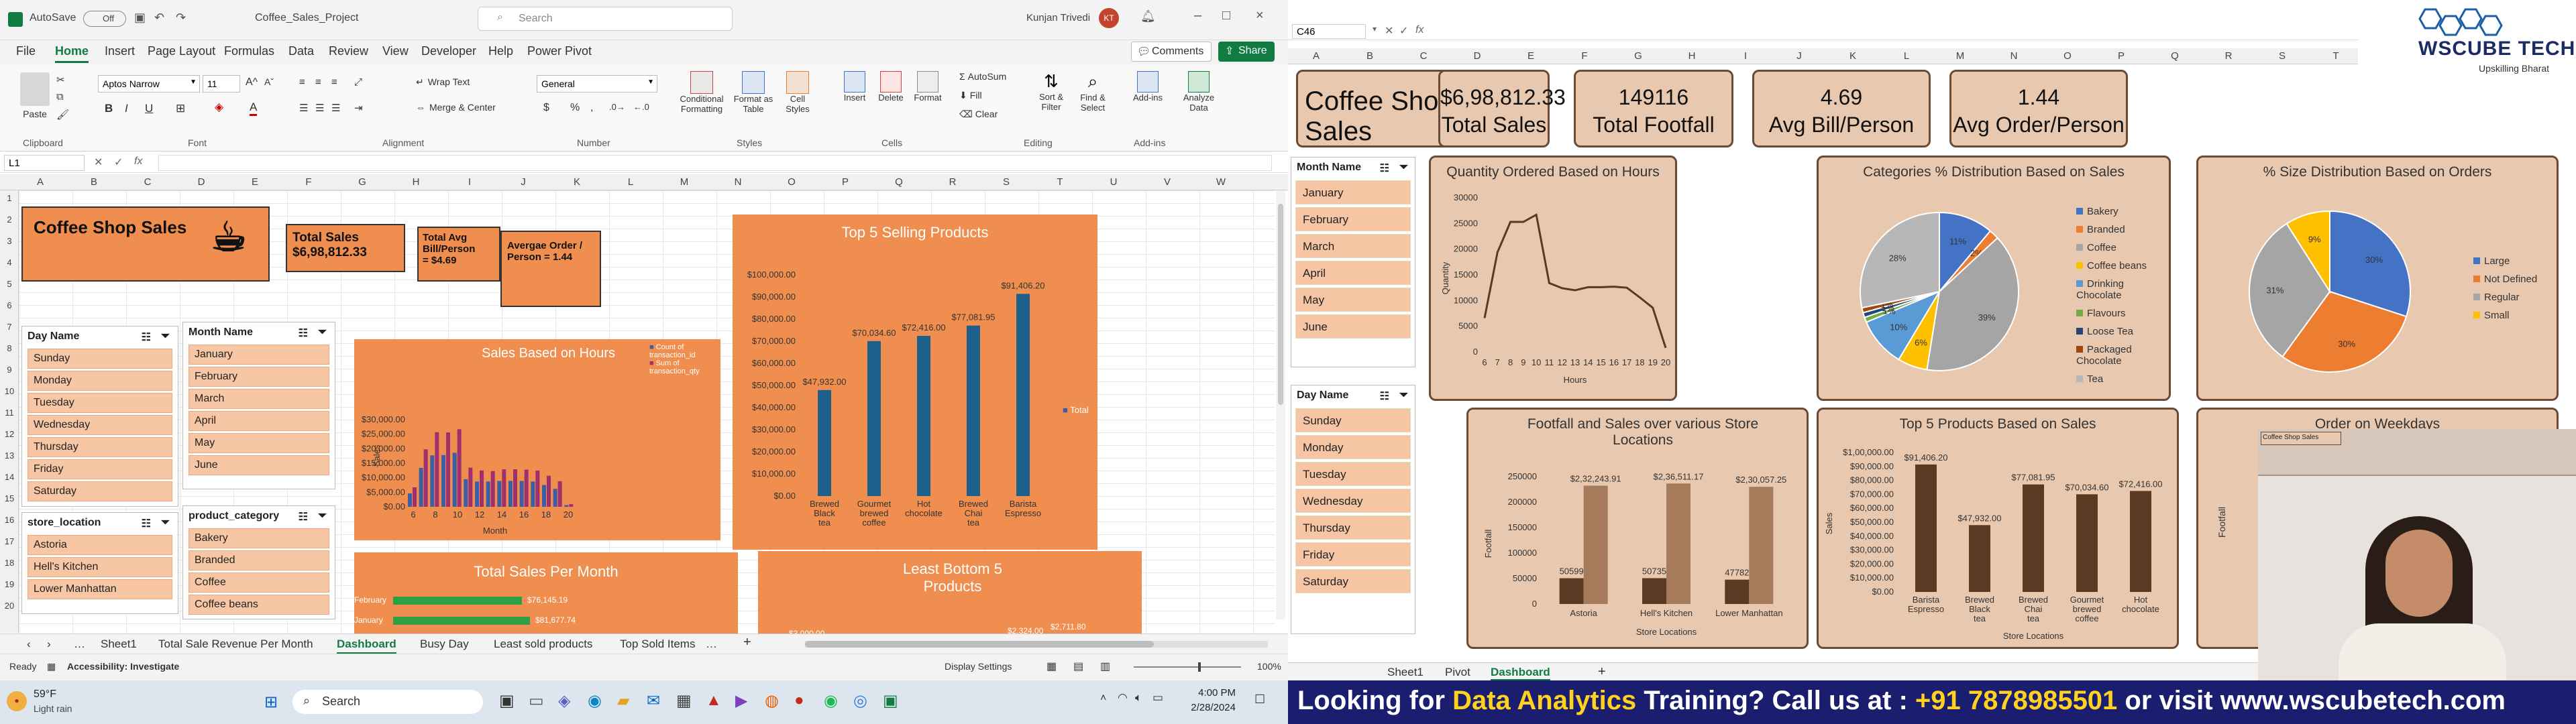 The image size is (2576, 724). What do you see at coordinates (259, 605) in the screenshot?
I see `slicer-item: Coffee beans` at bounding box center [259, 605].